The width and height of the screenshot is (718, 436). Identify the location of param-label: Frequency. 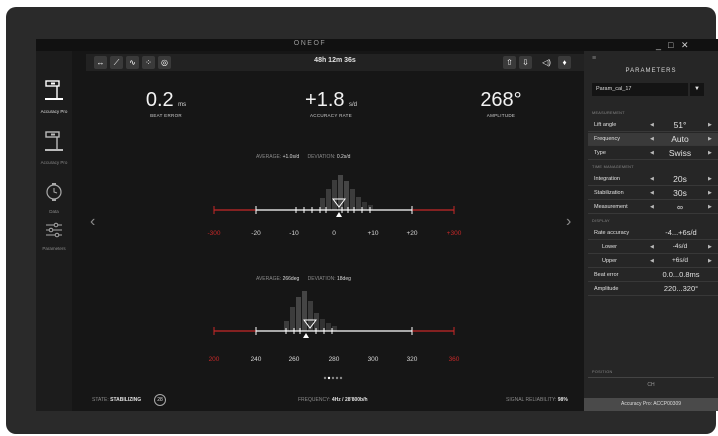
(607, 139).